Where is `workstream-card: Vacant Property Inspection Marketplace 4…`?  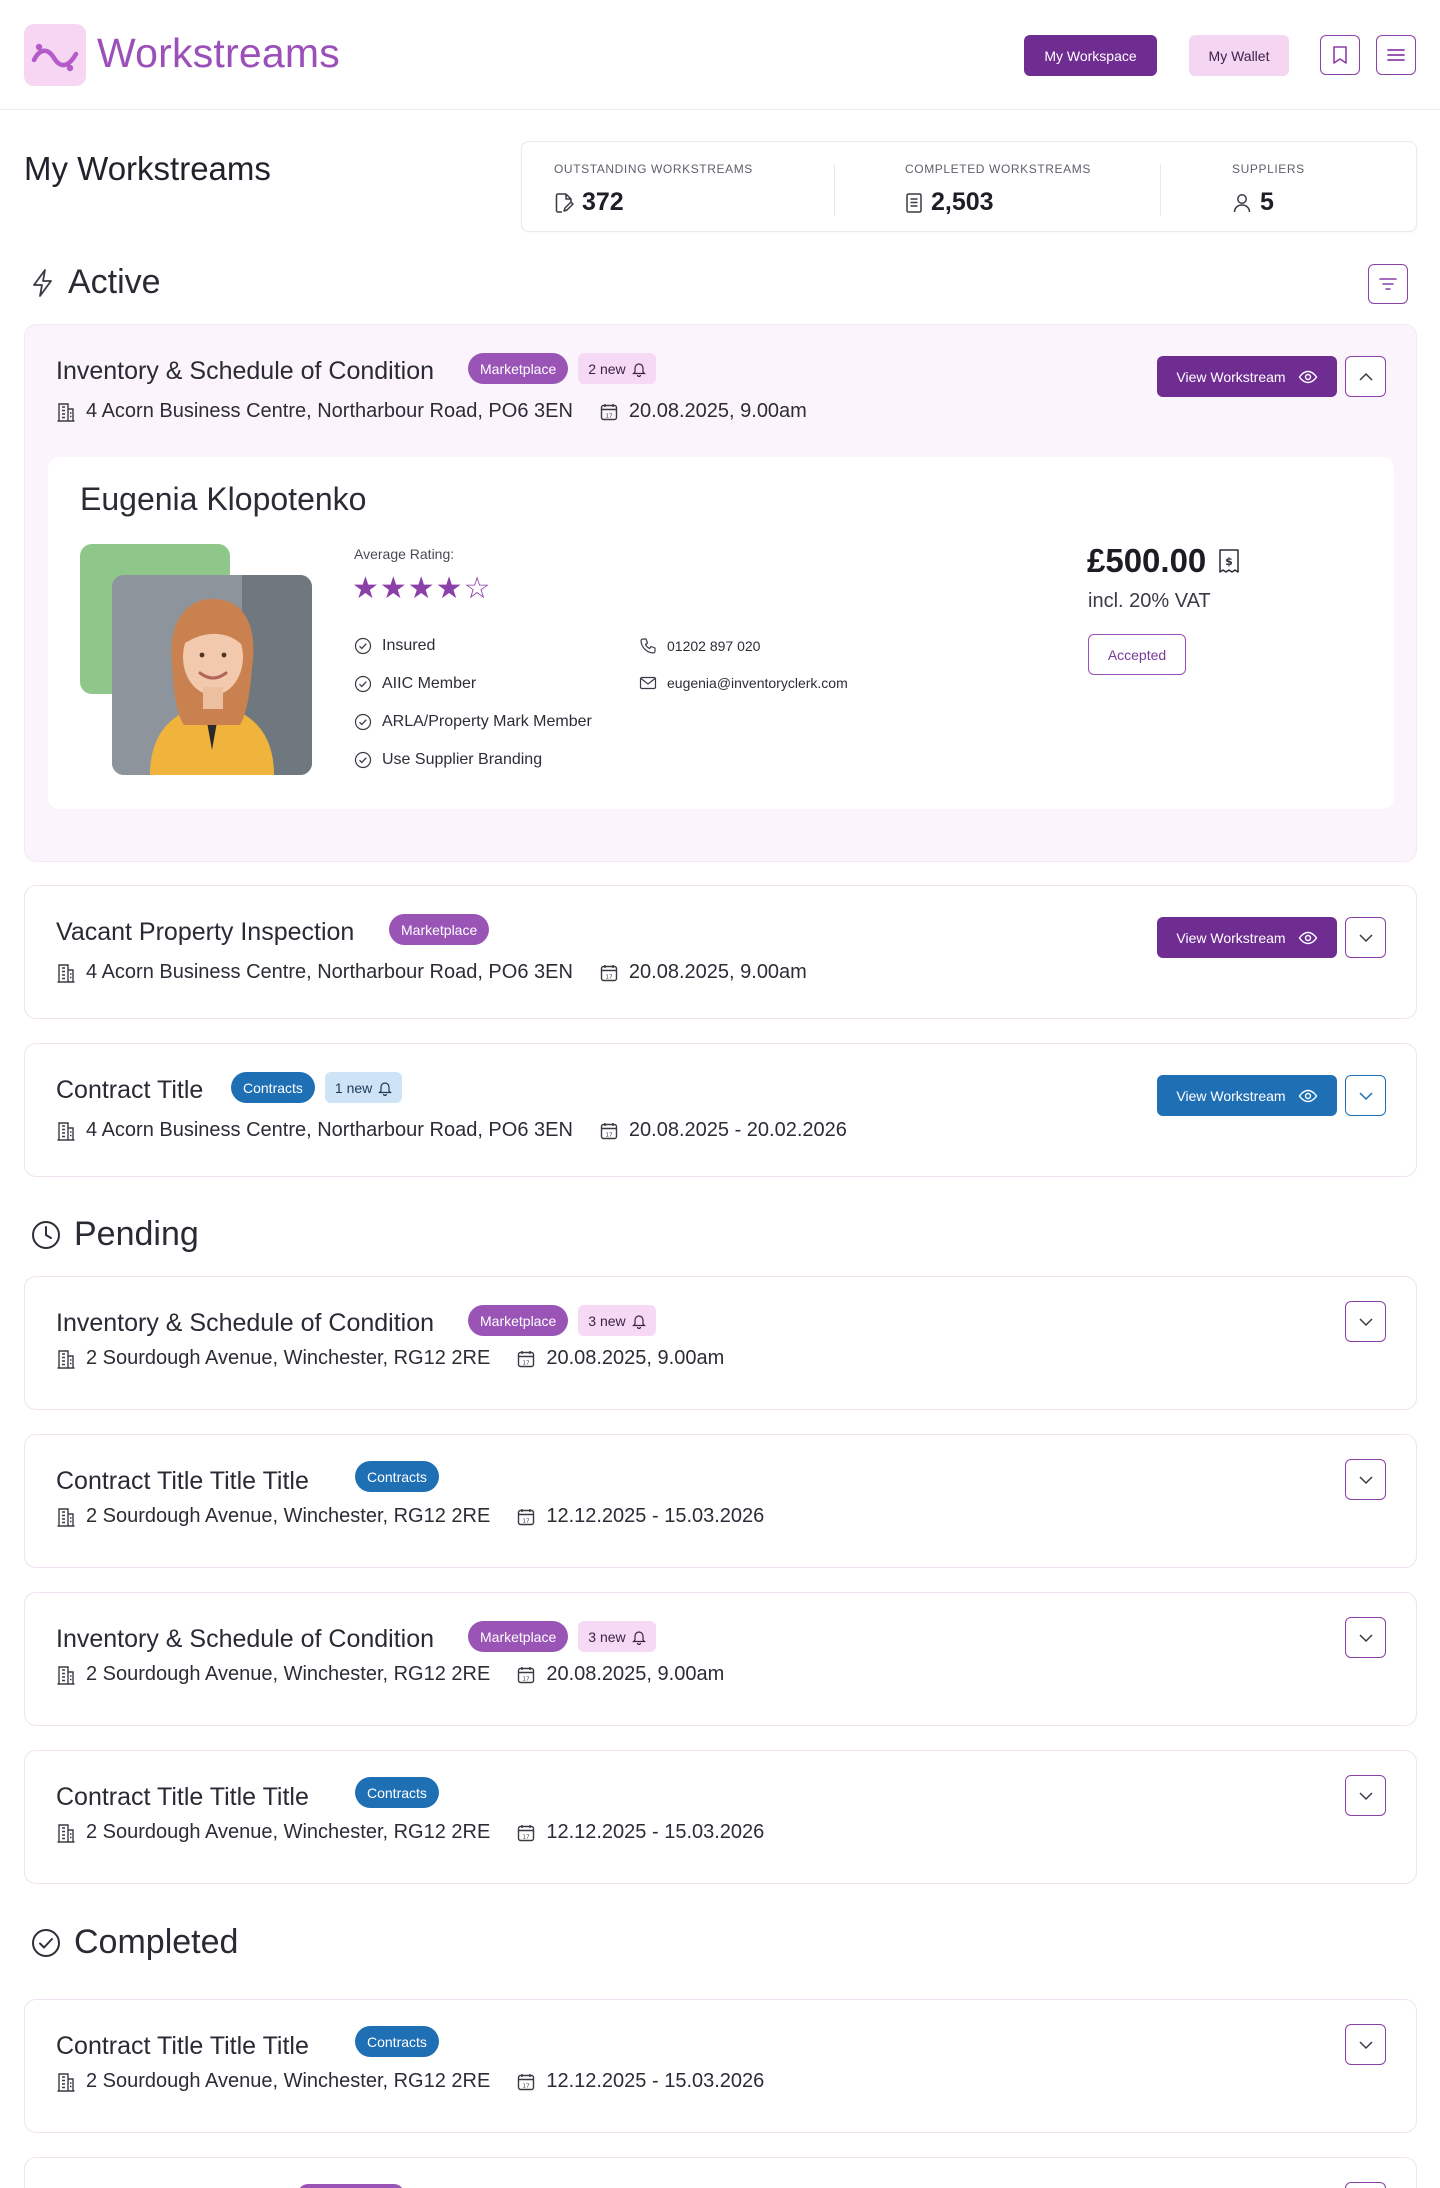 workstream-card: Vacant Property Inspection Marketplace 4… is located at coordinates (720, 952).